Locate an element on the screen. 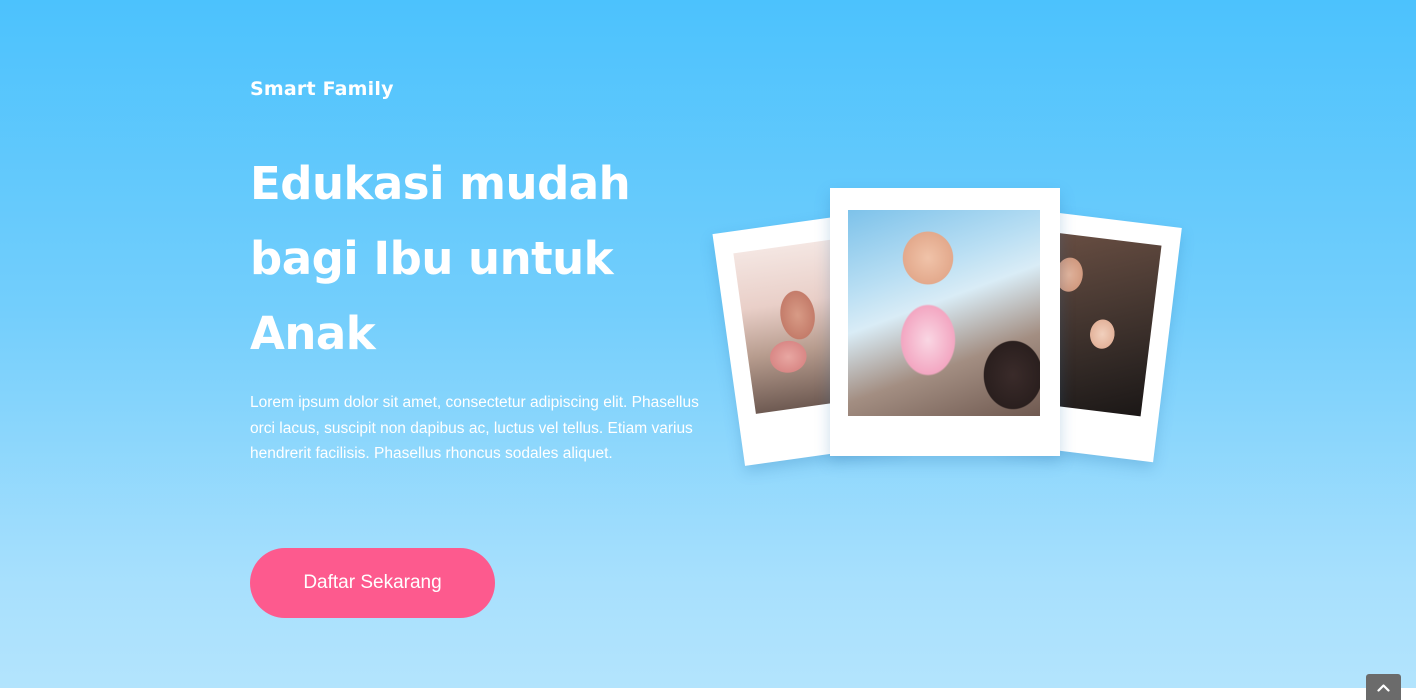 Image resolution: width=1416 pixels, height=700 pixels. hero-headline: Edukasi mudah bagi Ibu untuk Anak is located at coordinates (440, 258).